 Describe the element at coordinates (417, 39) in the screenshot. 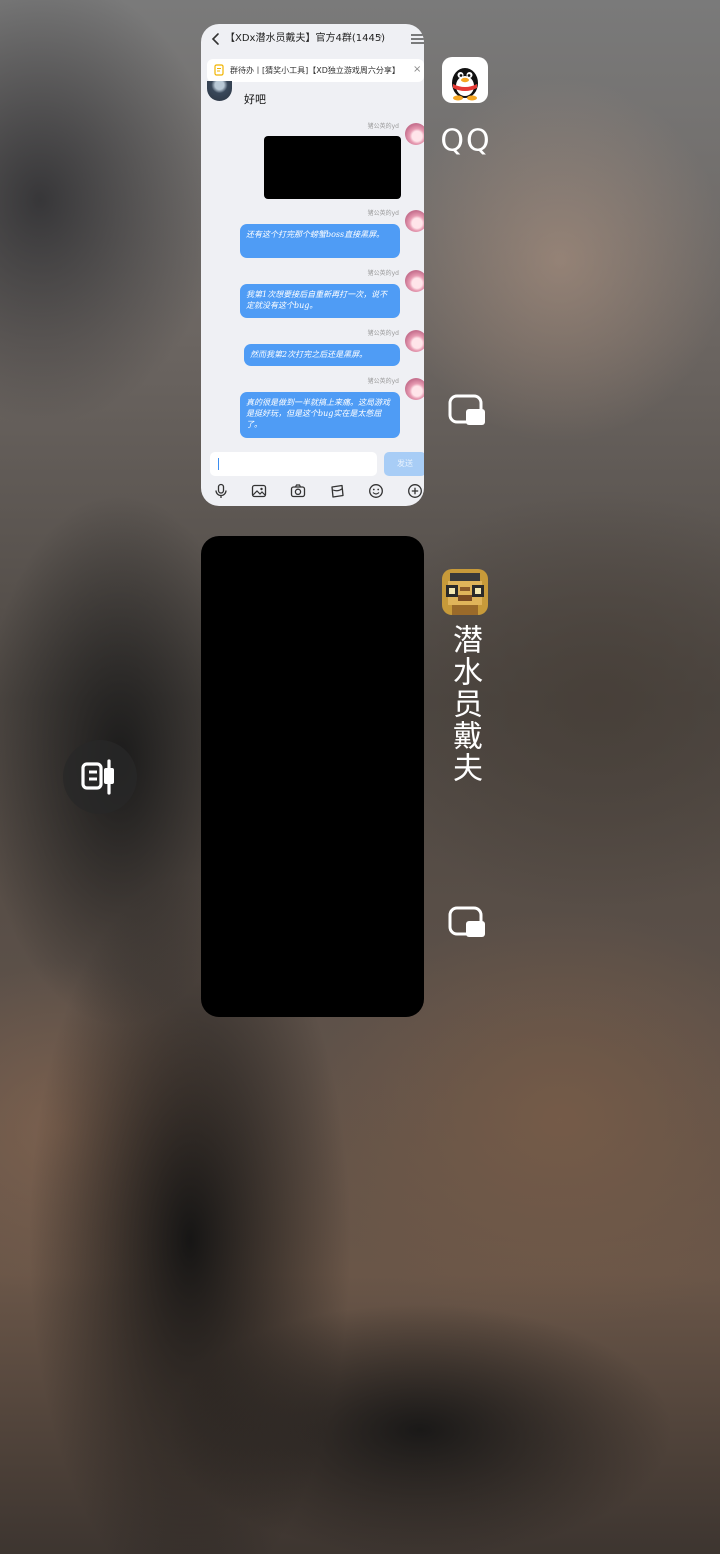

I see `menu-icon` at that location.